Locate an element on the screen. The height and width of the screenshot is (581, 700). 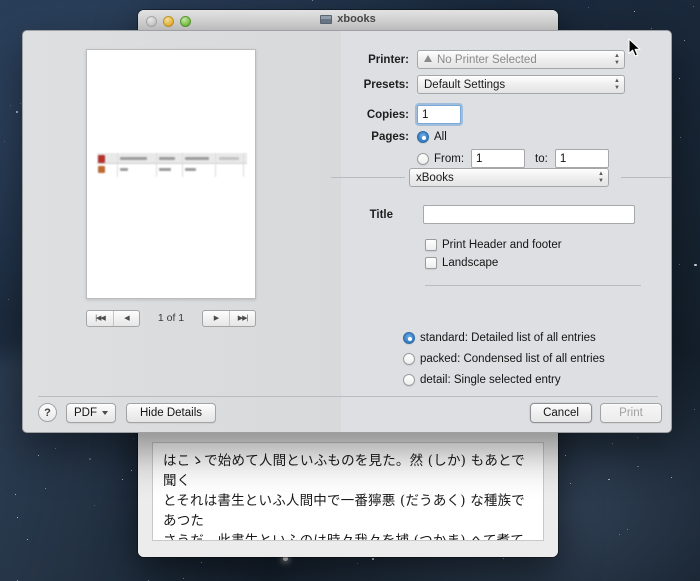
pages-label: Pages: is located at coordinates (390, 137).